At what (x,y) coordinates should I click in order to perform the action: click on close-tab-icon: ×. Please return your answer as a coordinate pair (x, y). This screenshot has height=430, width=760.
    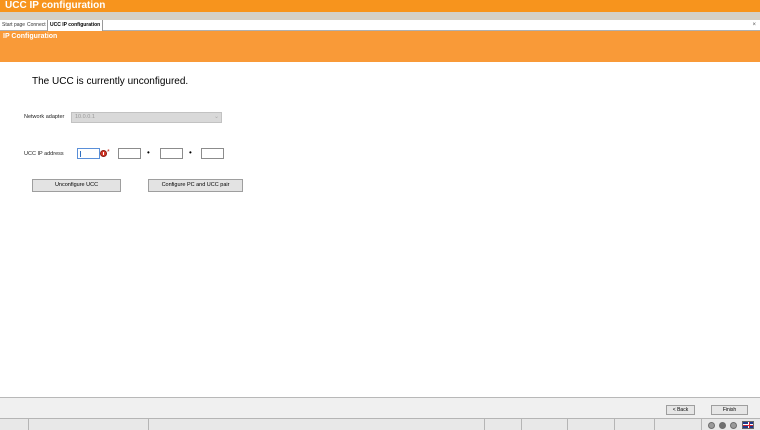
    Looking at the image, I should click on (754, 25).